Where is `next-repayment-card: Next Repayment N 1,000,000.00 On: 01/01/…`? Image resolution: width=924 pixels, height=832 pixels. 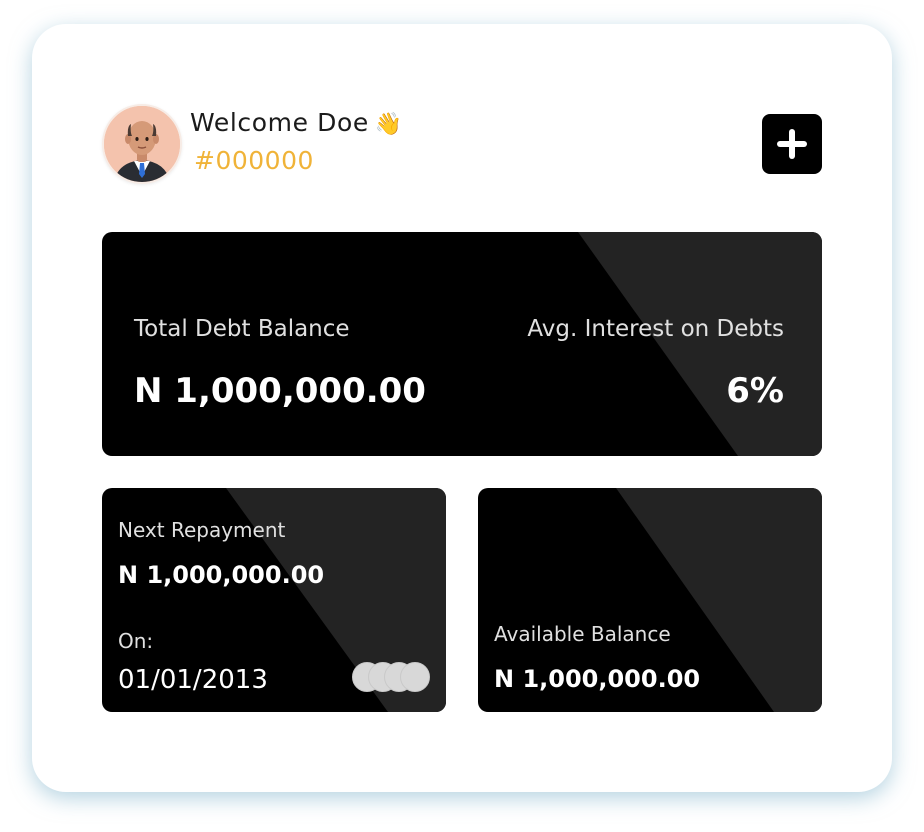
next-repayment-card: Next Repayment N 1,000,000.00 On: 01/01/… is located at coordinates (274, 600).